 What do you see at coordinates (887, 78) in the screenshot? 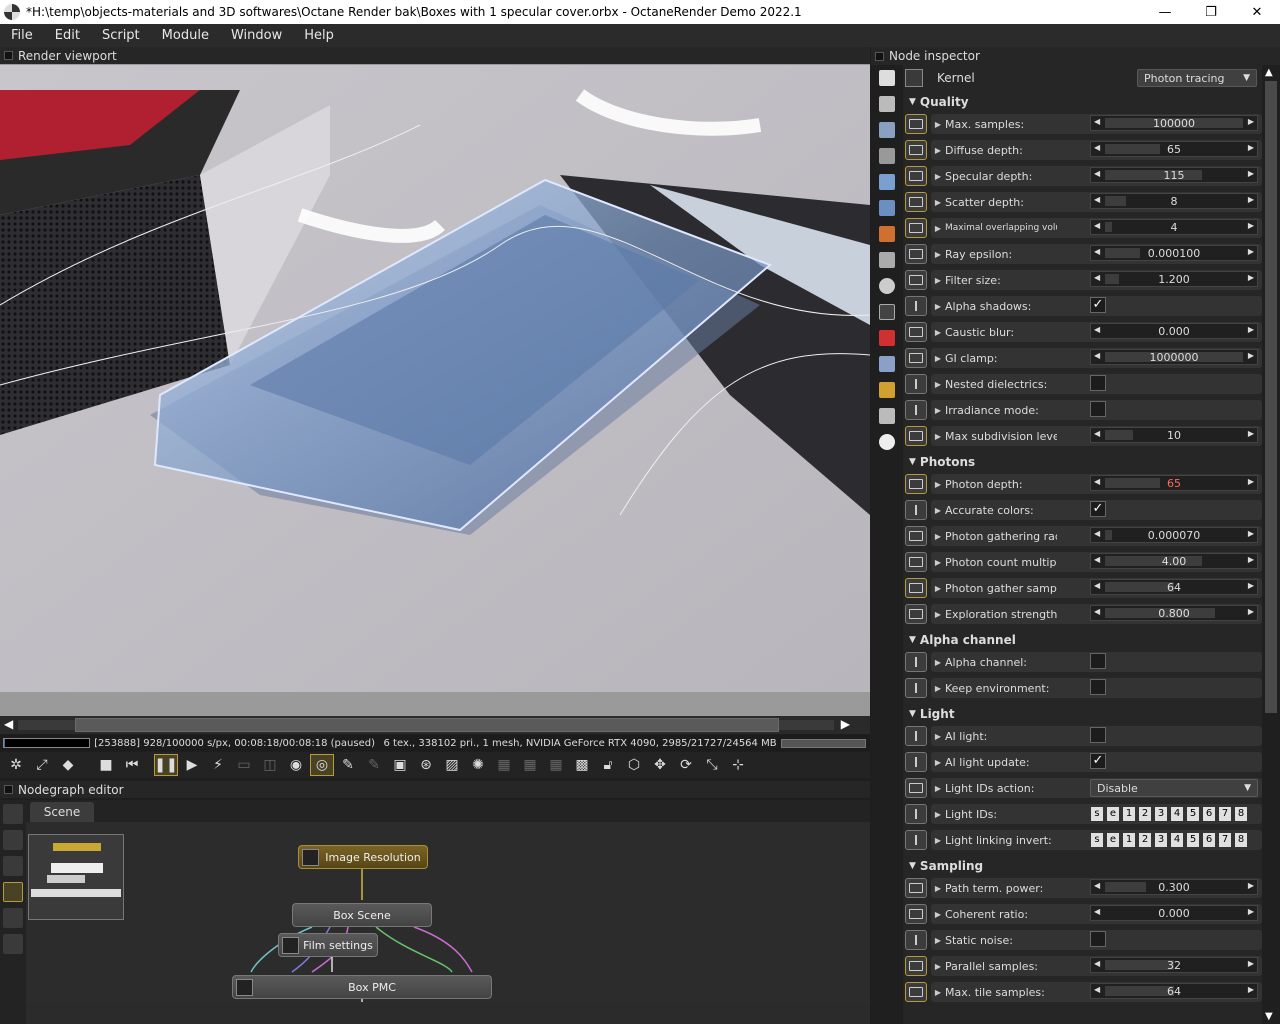
I see `copy-node-icon` at bounding box center [887, 78].